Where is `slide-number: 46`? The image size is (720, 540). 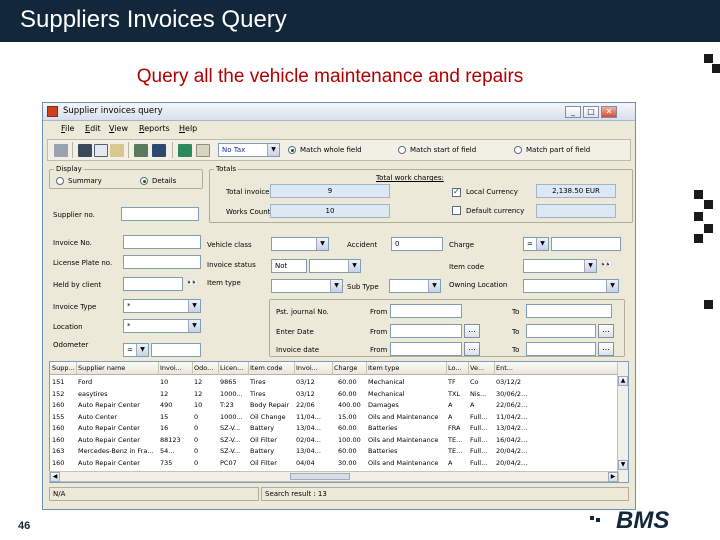
slide-number: 46 is located at coordinates (24, 526).